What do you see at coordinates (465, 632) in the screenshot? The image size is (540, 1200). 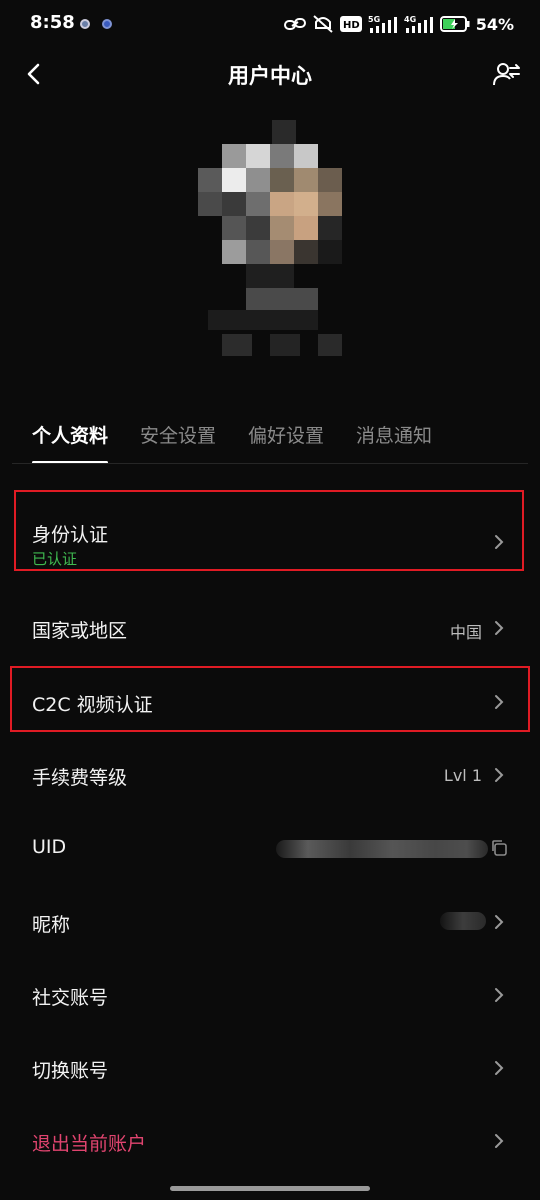 I see `row-value: 中国` at bounding box center [465, 632].